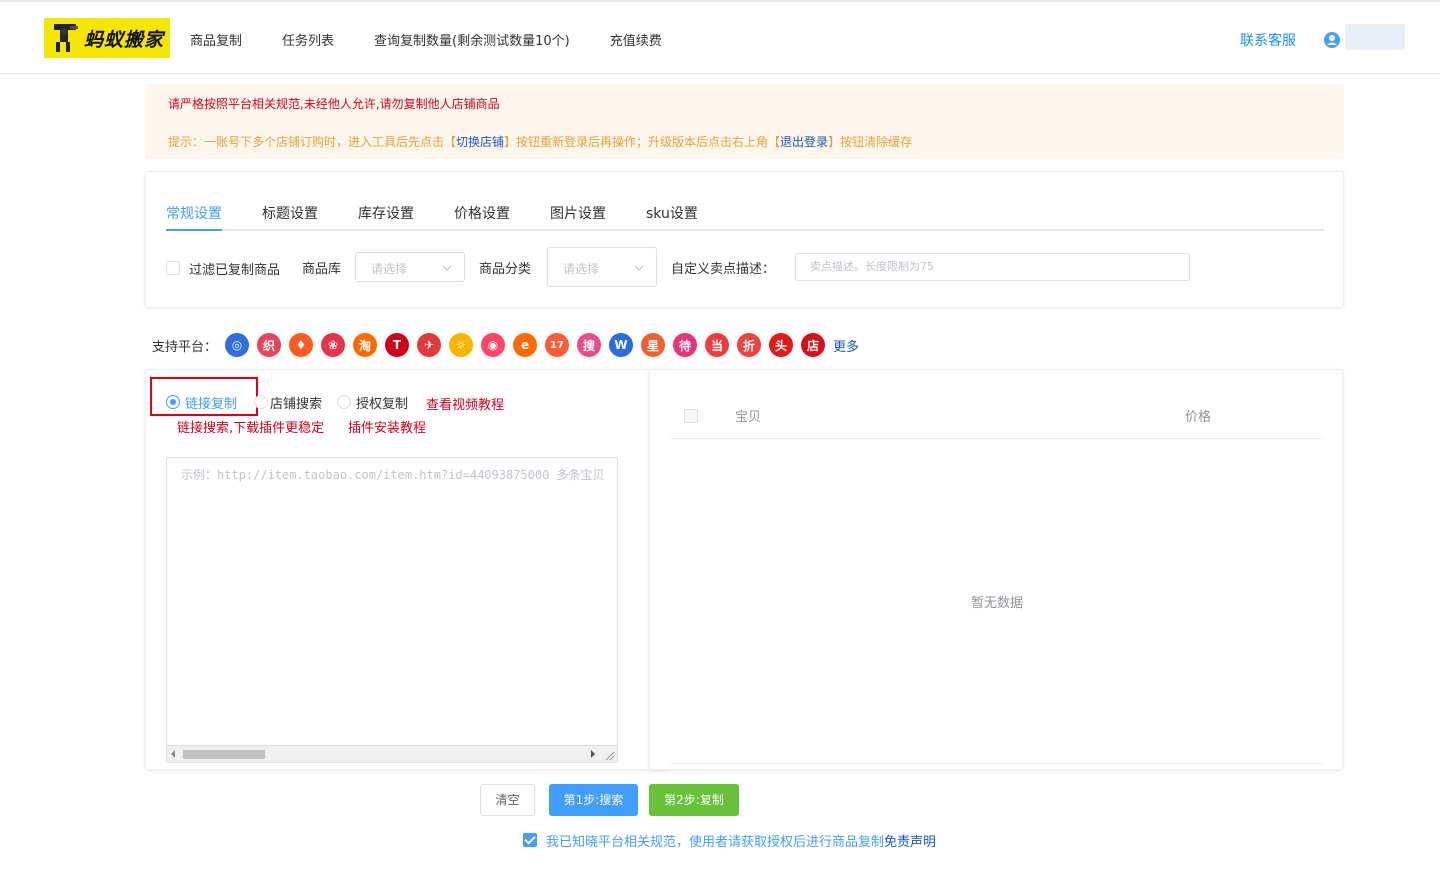 This screenshot has width=1440, height=875. Describe the element at coordinates (530, 840) in the screenshot. I see `agreement-checkbox` at that location.